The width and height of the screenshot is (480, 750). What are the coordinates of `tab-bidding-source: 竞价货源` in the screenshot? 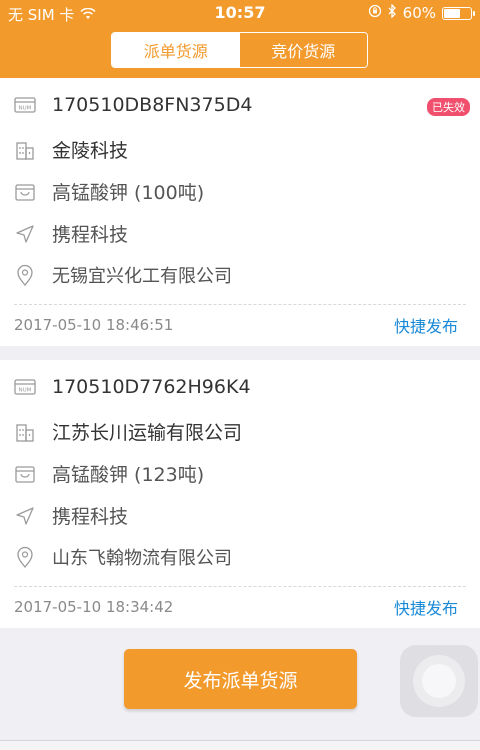 It's located at (303, 50).